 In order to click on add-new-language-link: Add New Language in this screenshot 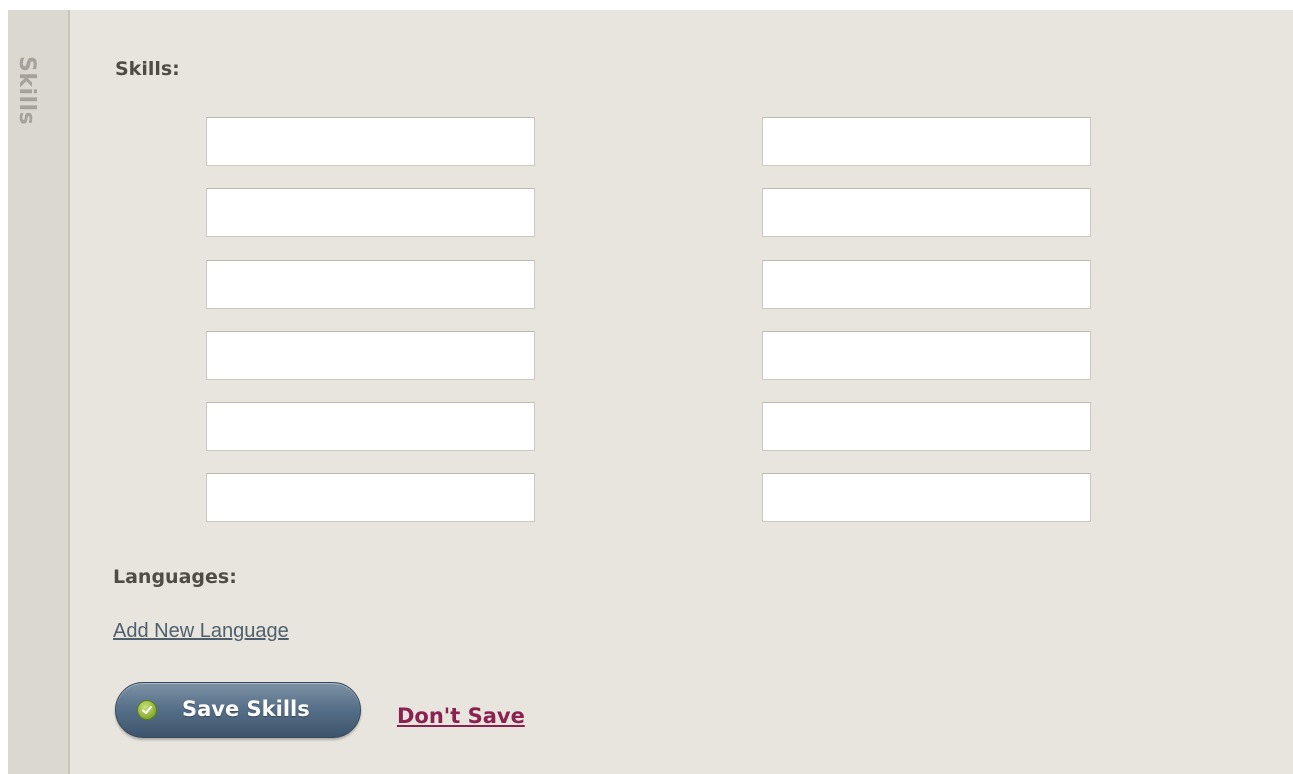, I will do `click(201, 631)`.